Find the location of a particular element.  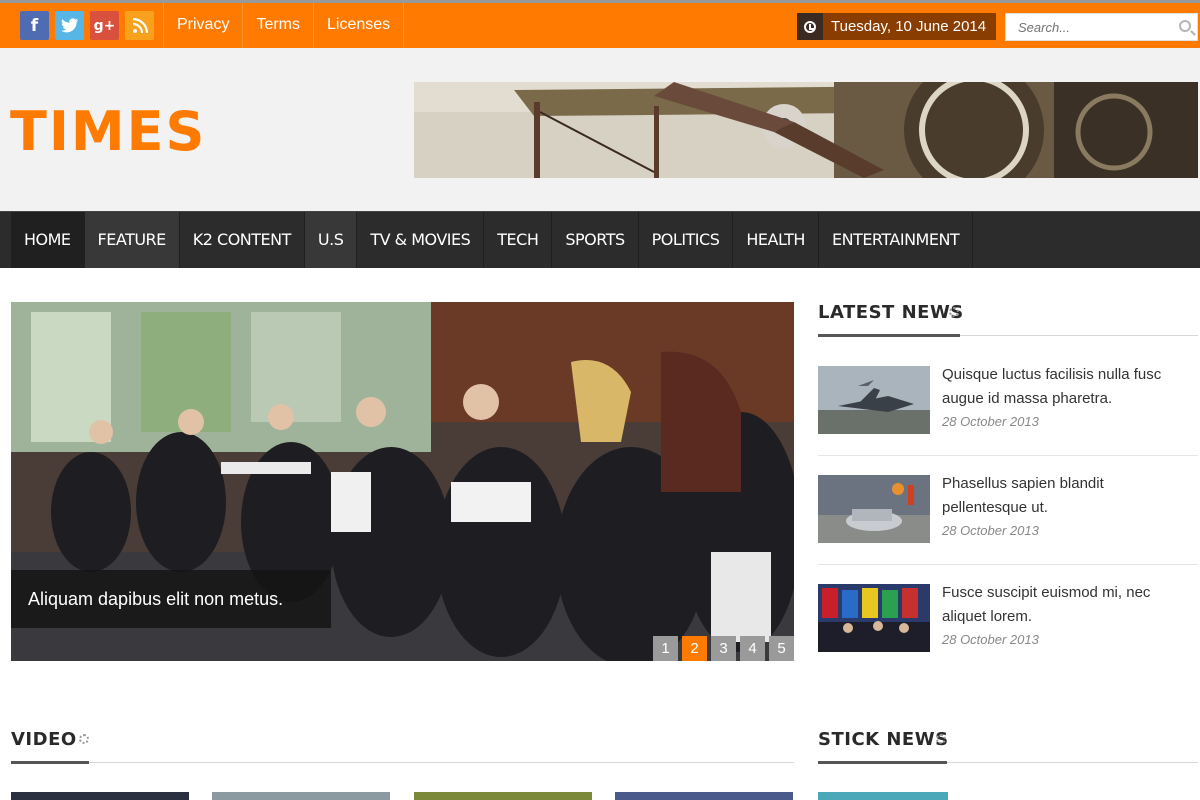

clock-icon is located at coordinates (810, 26).